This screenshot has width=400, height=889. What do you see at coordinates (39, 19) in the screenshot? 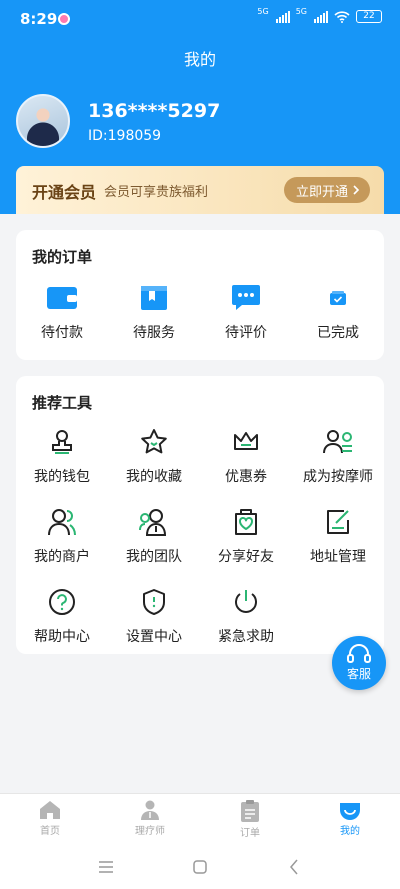
I see `status-time: 8:29` at bounding box center [39, 19].